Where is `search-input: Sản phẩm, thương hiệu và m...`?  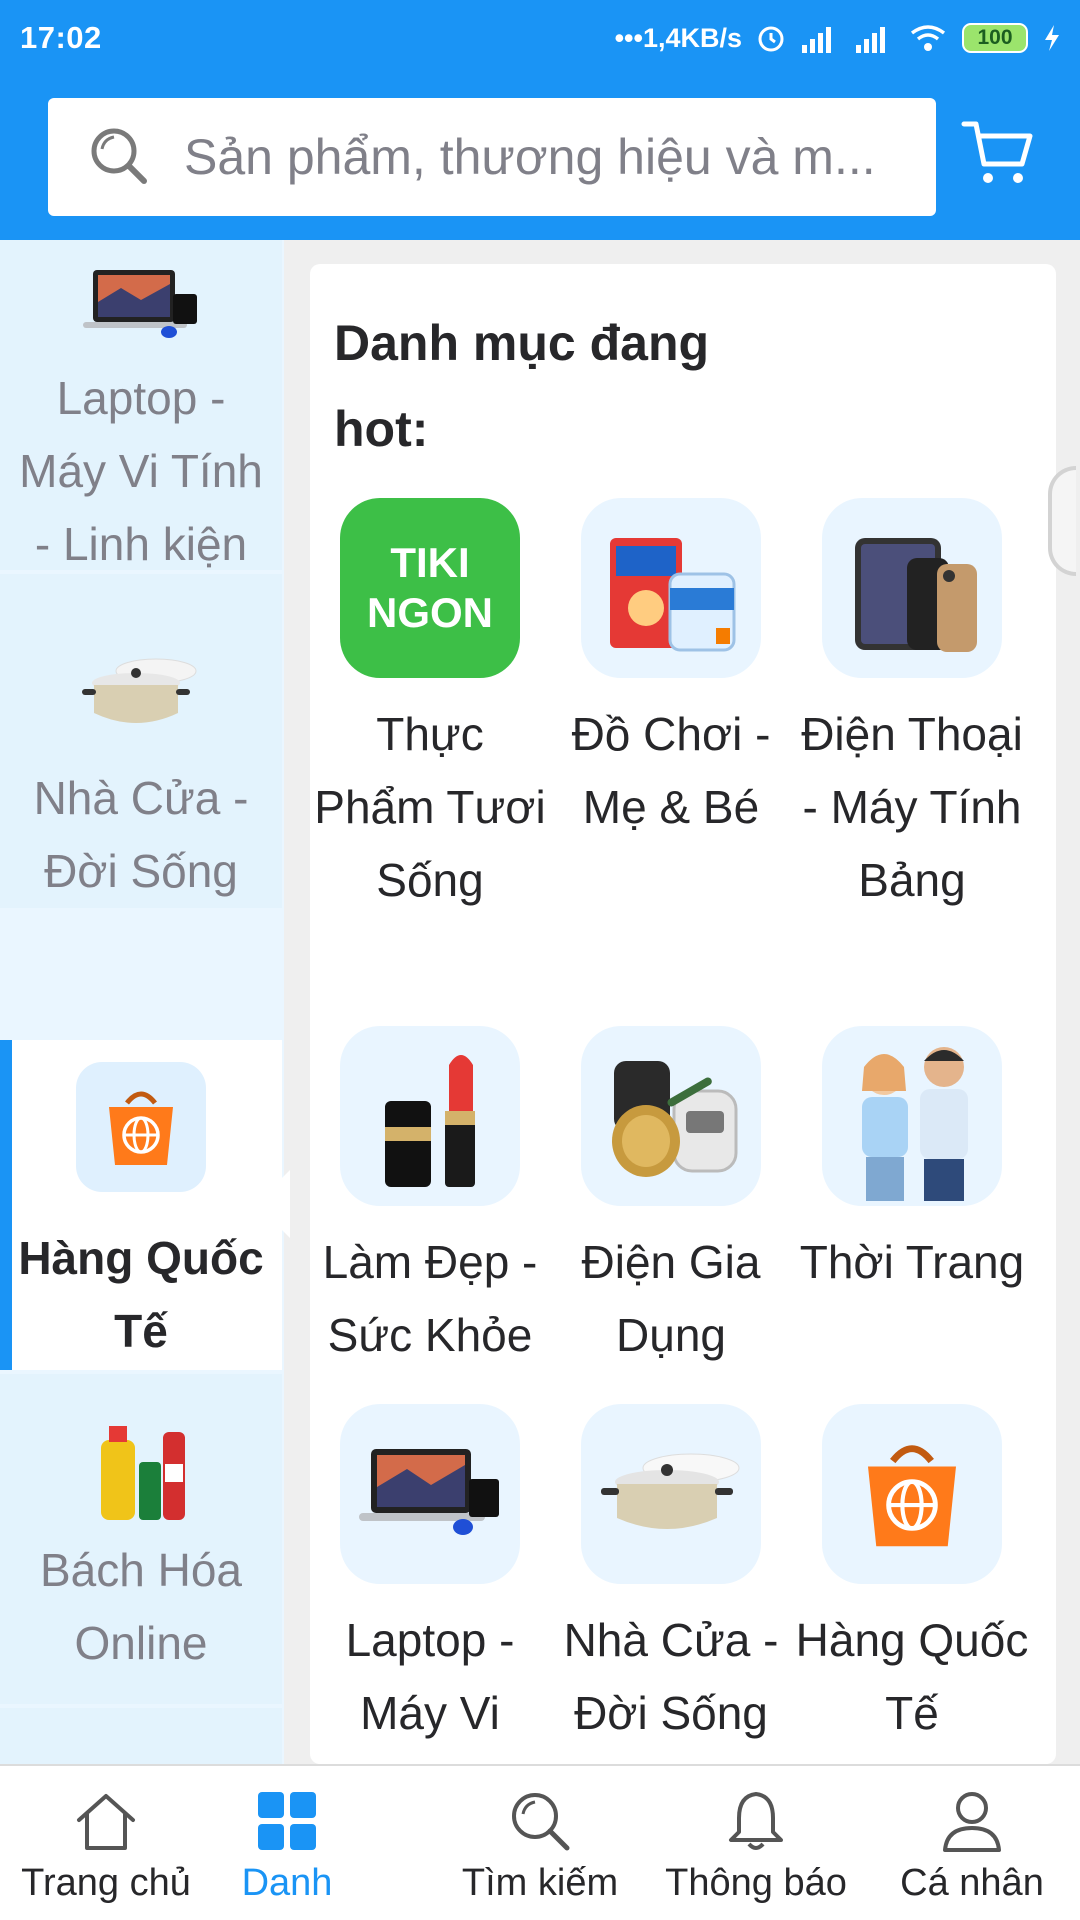 search-input: Sản phẩm, thương hiệu và m... is located at coordinates (492, 157).